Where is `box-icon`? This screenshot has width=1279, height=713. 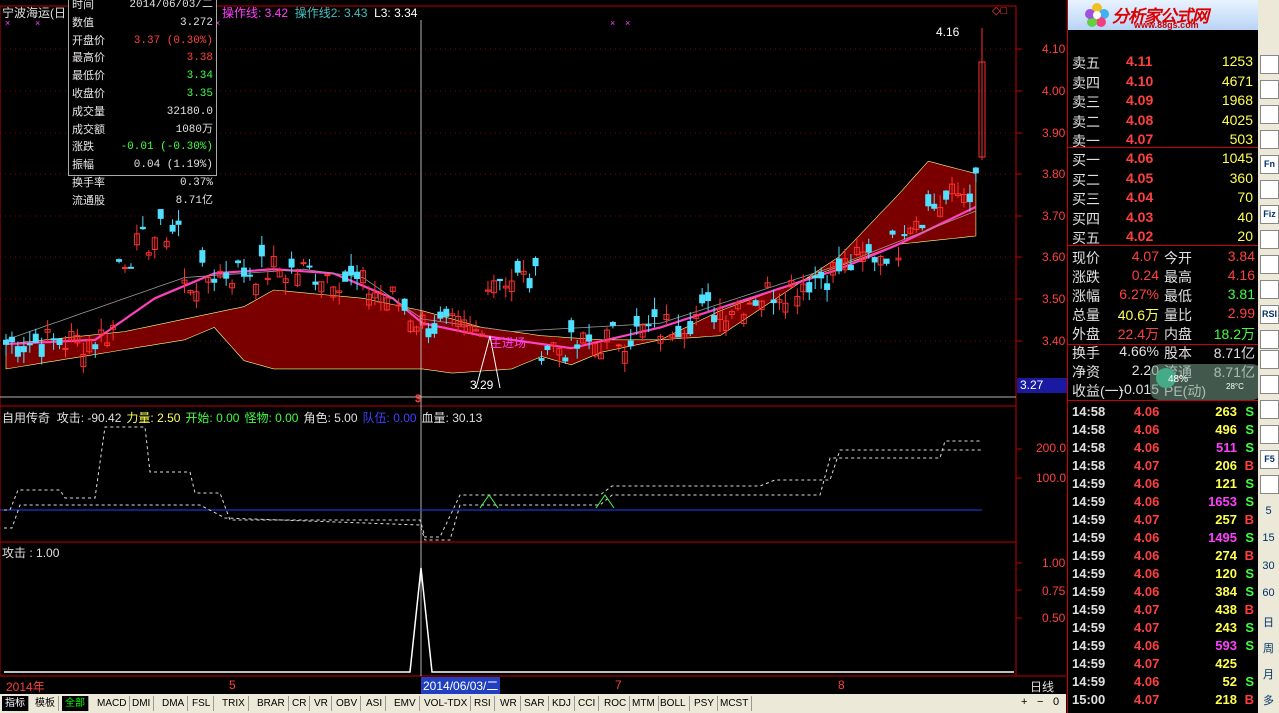
box-icon is located at coordinates (1269, 339).